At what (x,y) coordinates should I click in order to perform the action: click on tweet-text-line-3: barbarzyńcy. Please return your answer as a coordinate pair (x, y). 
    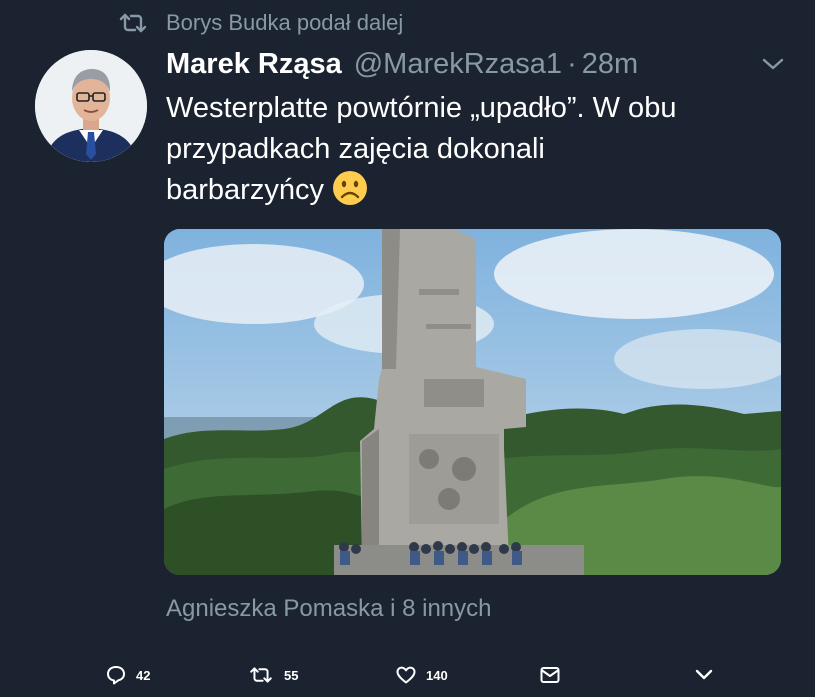
    Looking at the image, I should click on (245, 190).